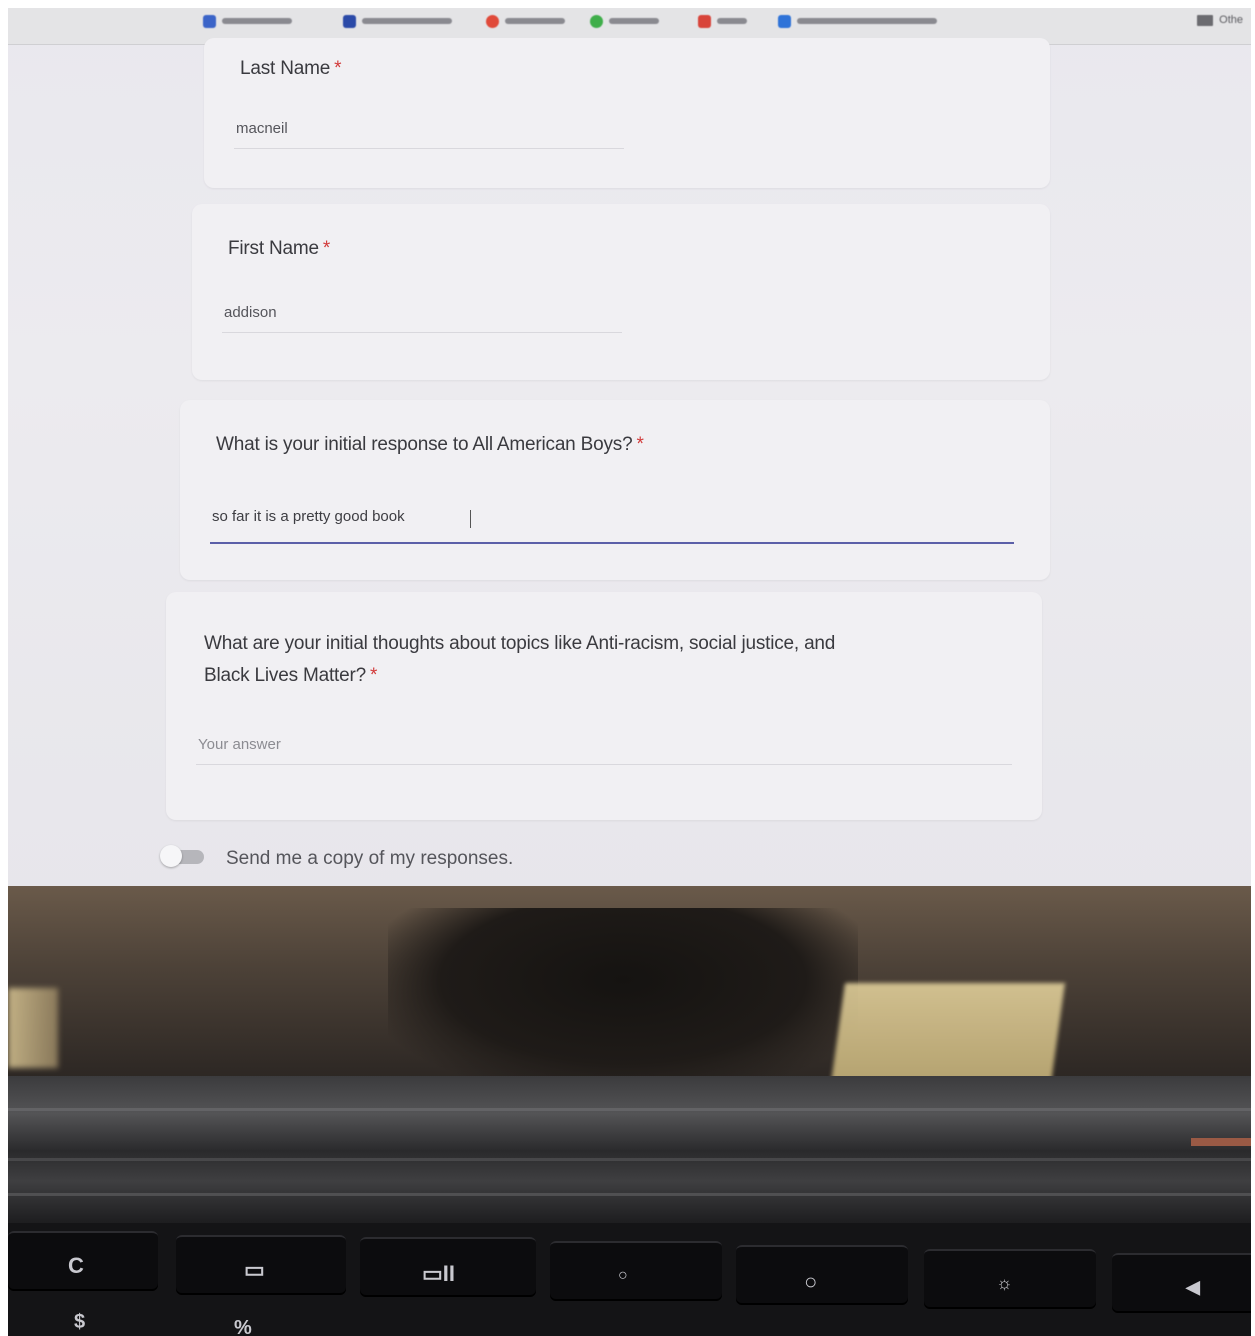  What do you see at coordinates (623, 1275) in the screenshot?
I see `brightness-down-icon: ○` at bounding box center [623, 1275].